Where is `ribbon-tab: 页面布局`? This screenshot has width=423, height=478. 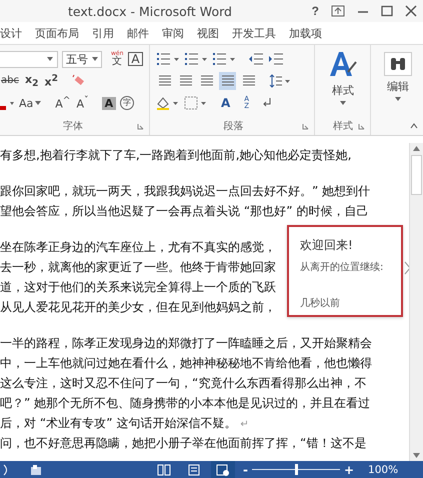
ribbon-tab: 页面布局 is located at coordinates (57, 33).